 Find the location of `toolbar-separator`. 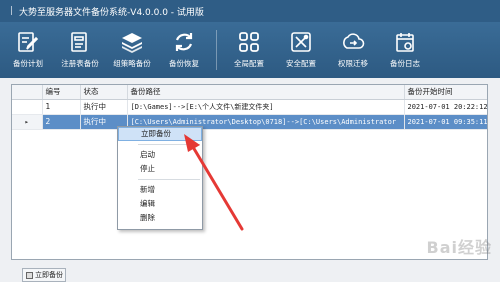

toolbar-separator is located at coordinates (216, 50).